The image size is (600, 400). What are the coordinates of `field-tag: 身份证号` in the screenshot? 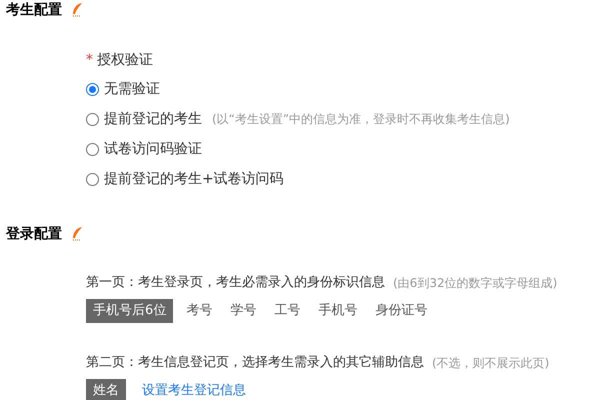 It's located at (401, 311).